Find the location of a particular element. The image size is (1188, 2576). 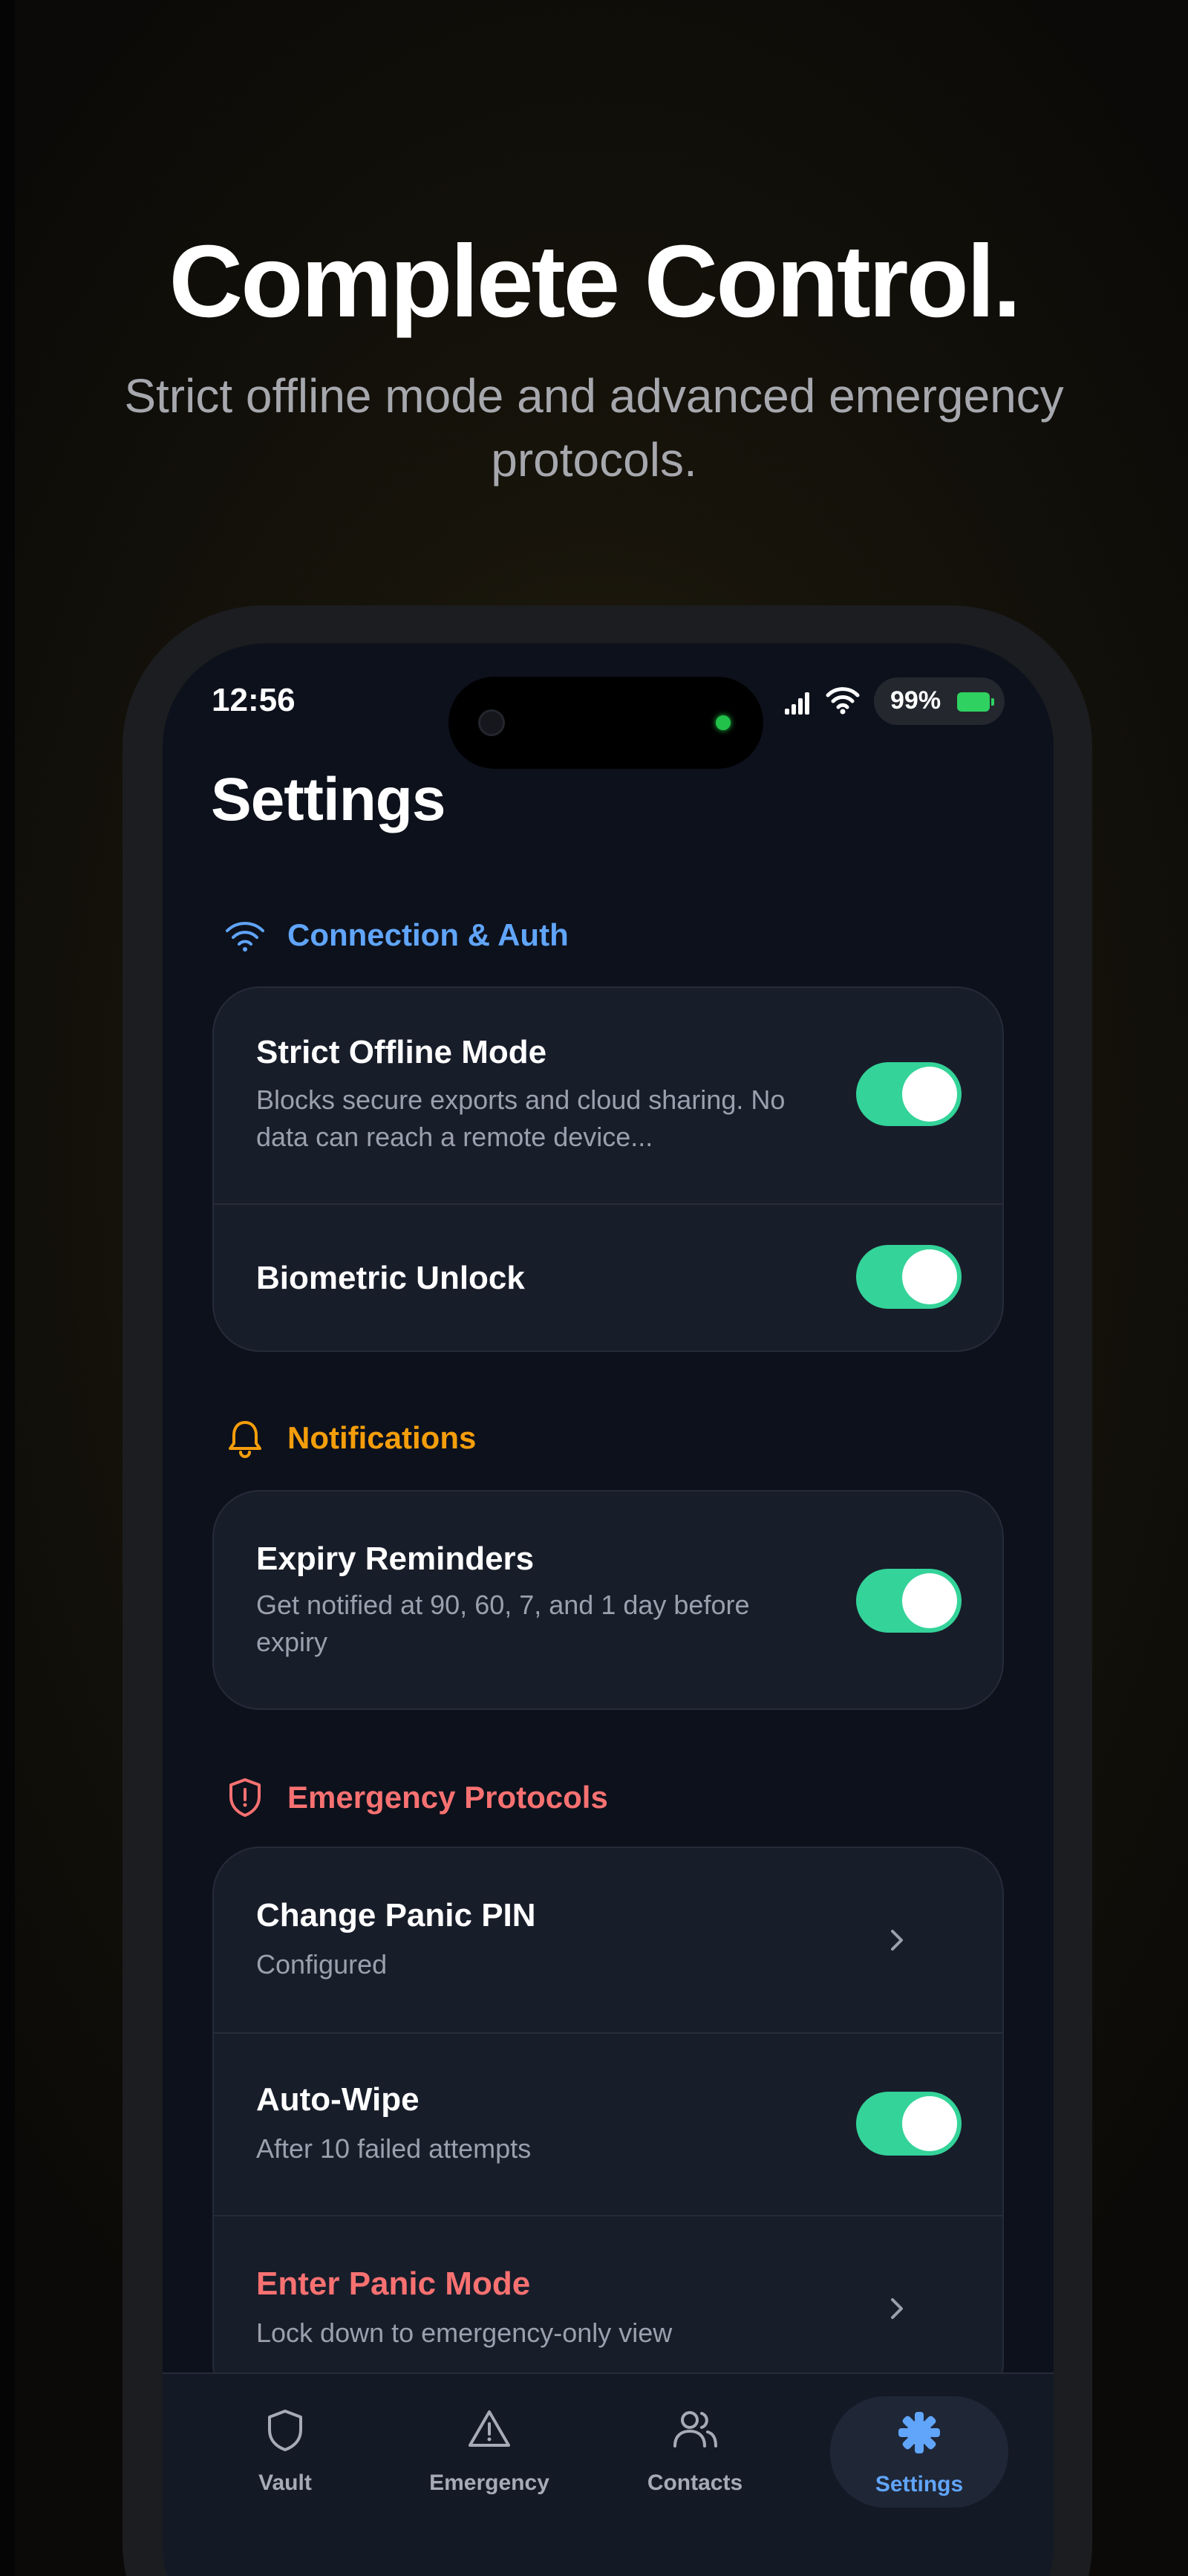

setting-title: Expiry Reminders is located at coordinates (396, 1559).